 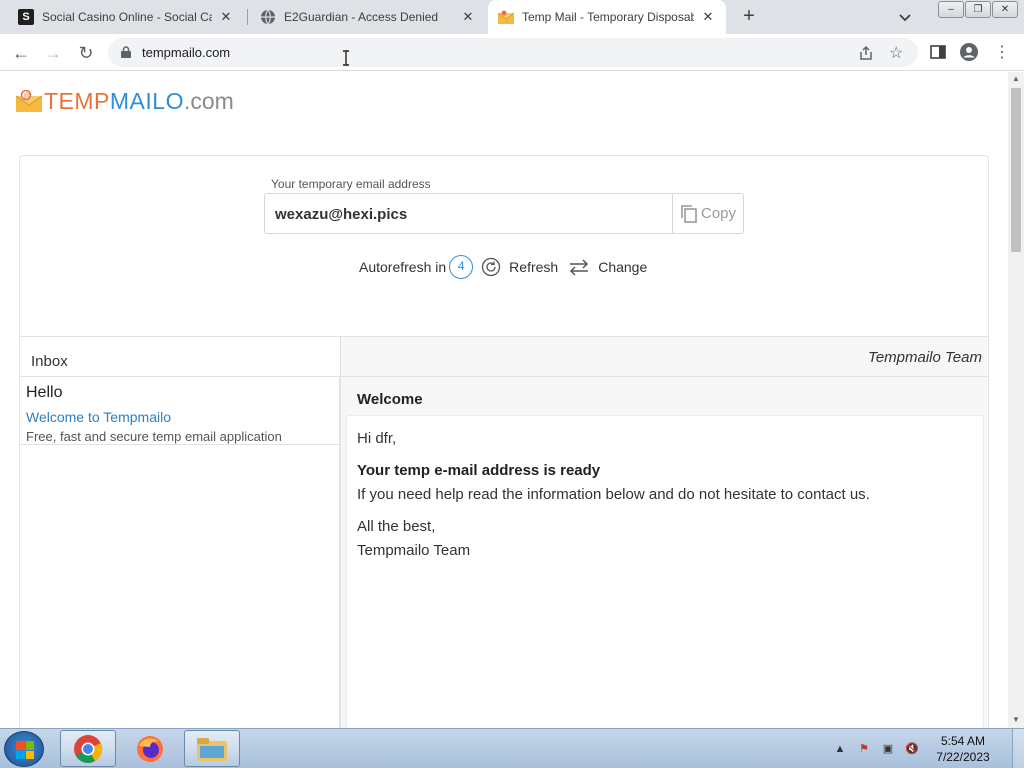 What do you see at coordinates (969, 52) in the screenshot?
I see `profile-avatar-icon` at bounding box center [969, 52].